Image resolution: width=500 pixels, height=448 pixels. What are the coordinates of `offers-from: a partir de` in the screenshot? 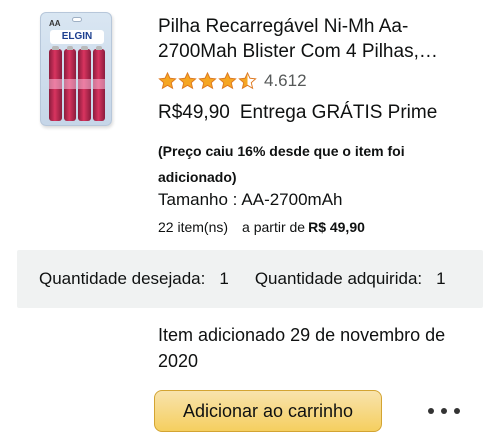 It's located at (274, 227).